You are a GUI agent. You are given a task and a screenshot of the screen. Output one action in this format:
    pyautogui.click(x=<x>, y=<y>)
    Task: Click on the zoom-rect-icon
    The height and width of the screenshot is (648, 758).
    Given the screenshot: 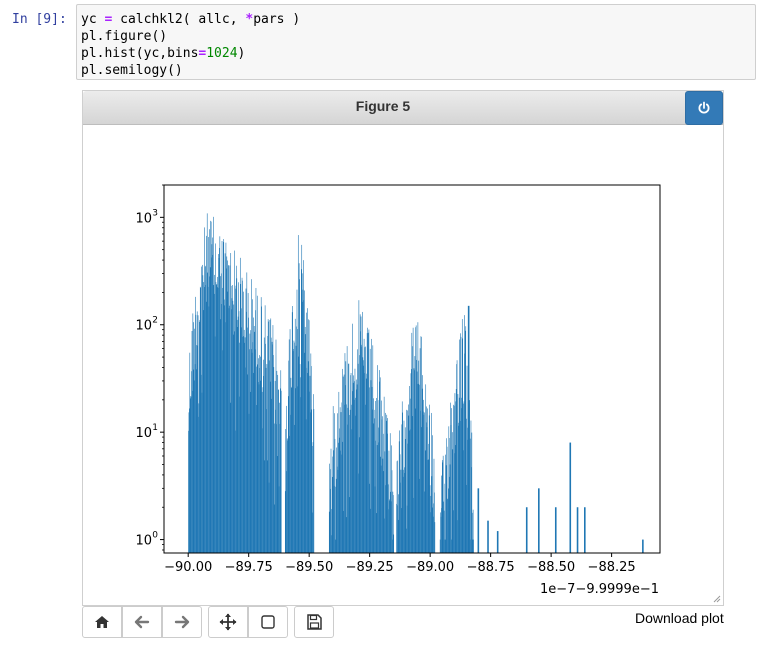 What is the action you would take?
    pyautogui.click(x=268, y=622)
    